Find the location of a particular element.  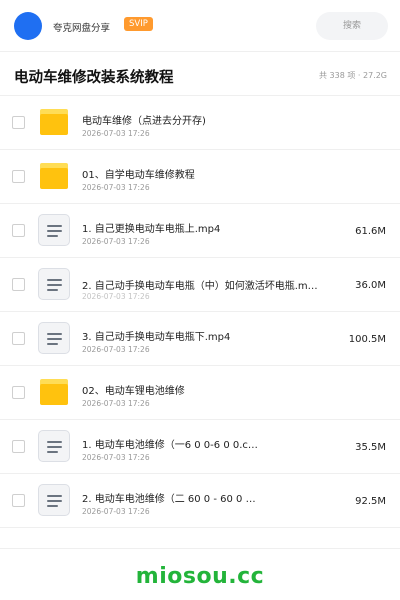

list-item: 01、自学电动车维修教程 2026-07-03 17:26 is located at coordinates (200, 177).